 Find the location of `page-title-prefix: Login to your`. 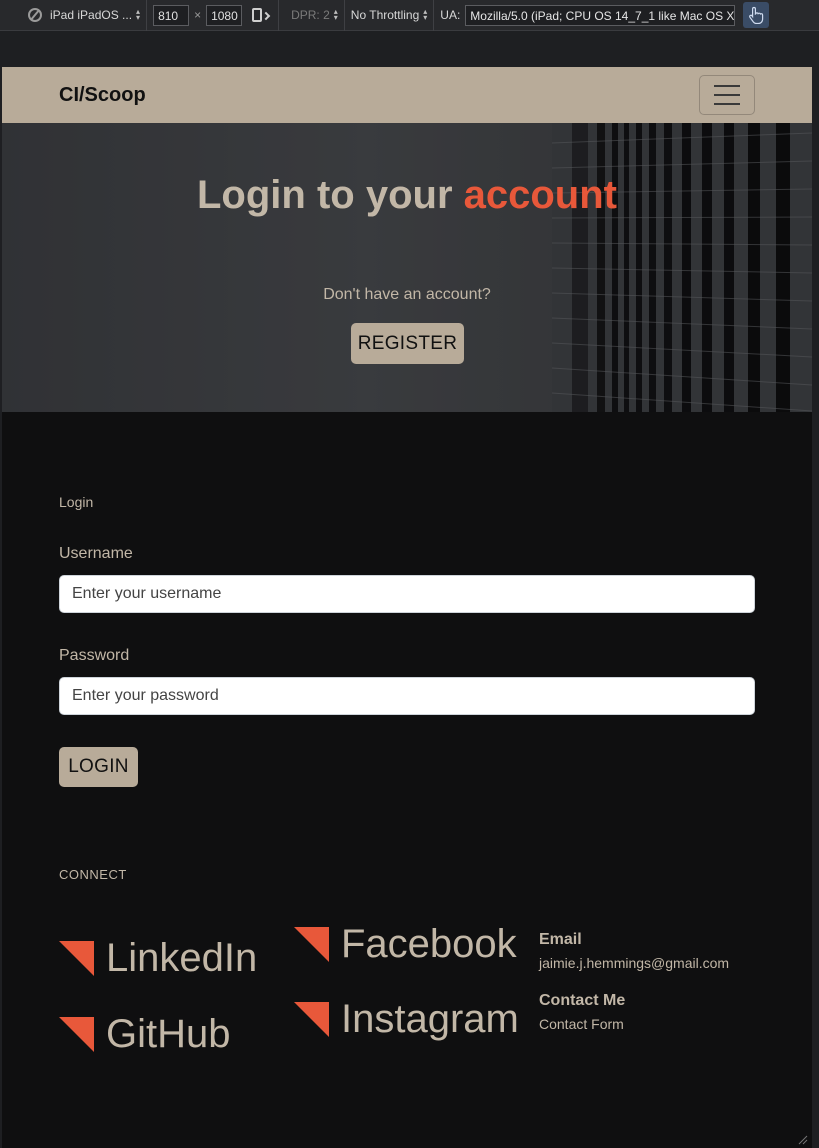

page-title-prefix: Login to your is located at coordinates (330, 195).